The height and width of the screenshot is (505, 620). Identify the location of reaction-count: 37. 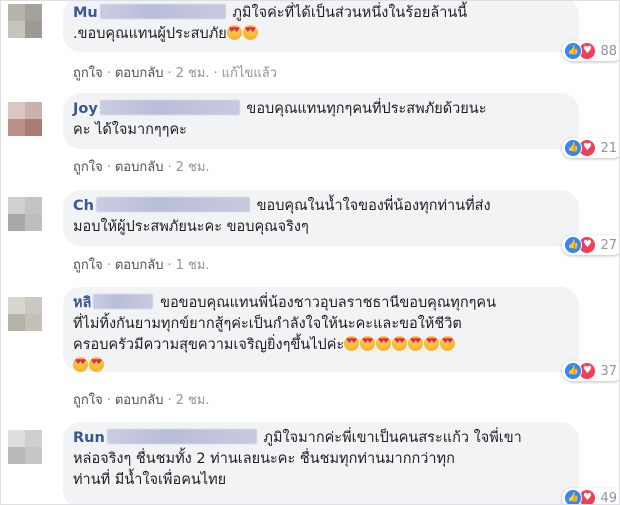
(608, 371).